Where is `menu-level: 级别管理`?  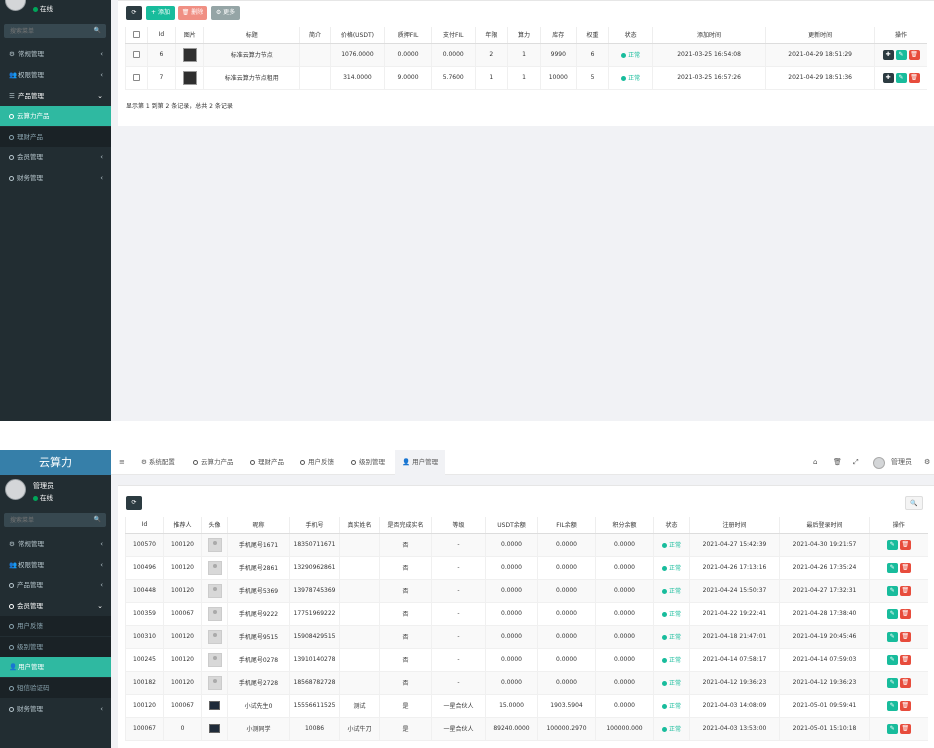 menu-level: 级别管理 is located at coordinates (55, 647).